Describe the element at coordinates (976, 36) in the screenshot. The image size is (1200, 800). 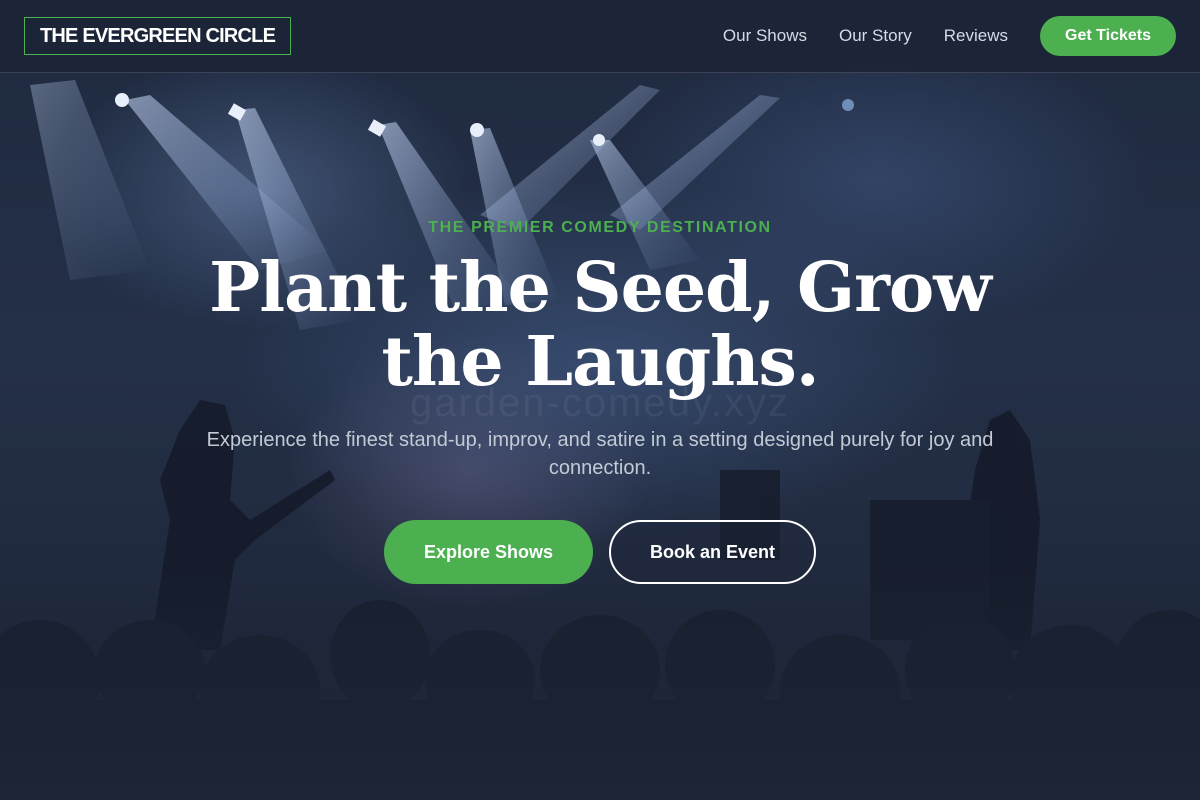
I see `nav-link-reviews: Reviews` at that location.